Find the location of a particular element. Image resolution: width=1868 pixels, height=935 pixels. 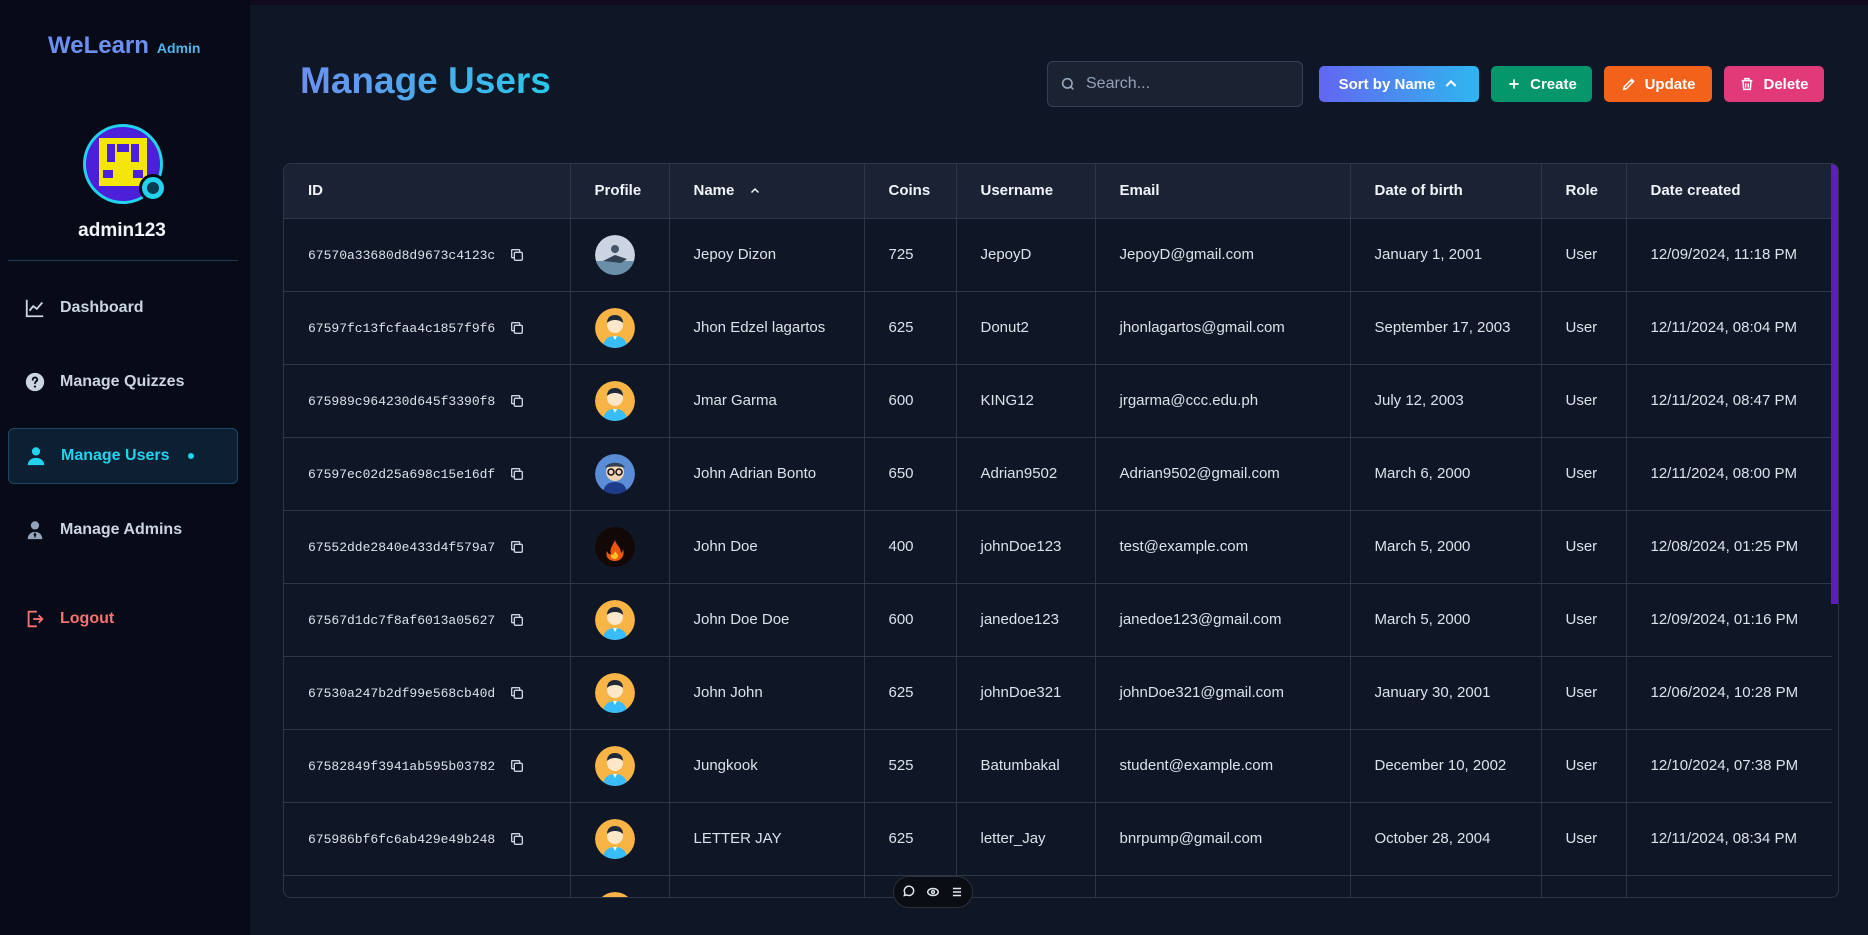

column-header-date-of-birth: Date of birth is located at coordinates (1446, 191).